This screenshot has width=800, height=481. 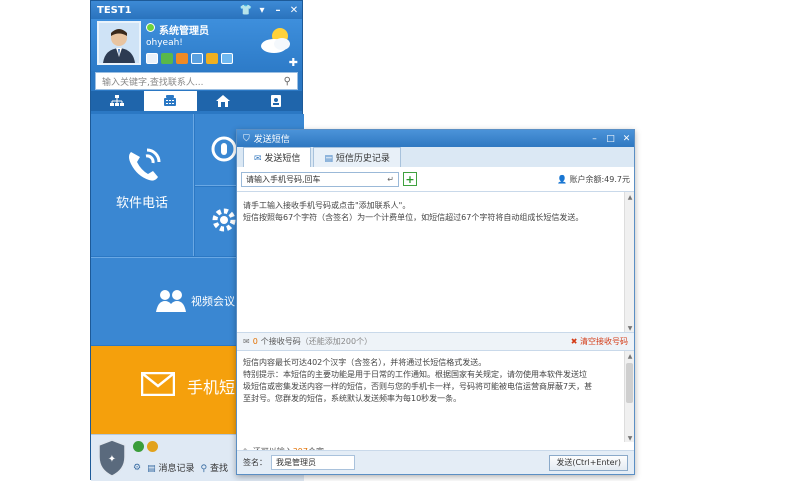 I want to click on bottom-icons, so click(x=145, y=446).